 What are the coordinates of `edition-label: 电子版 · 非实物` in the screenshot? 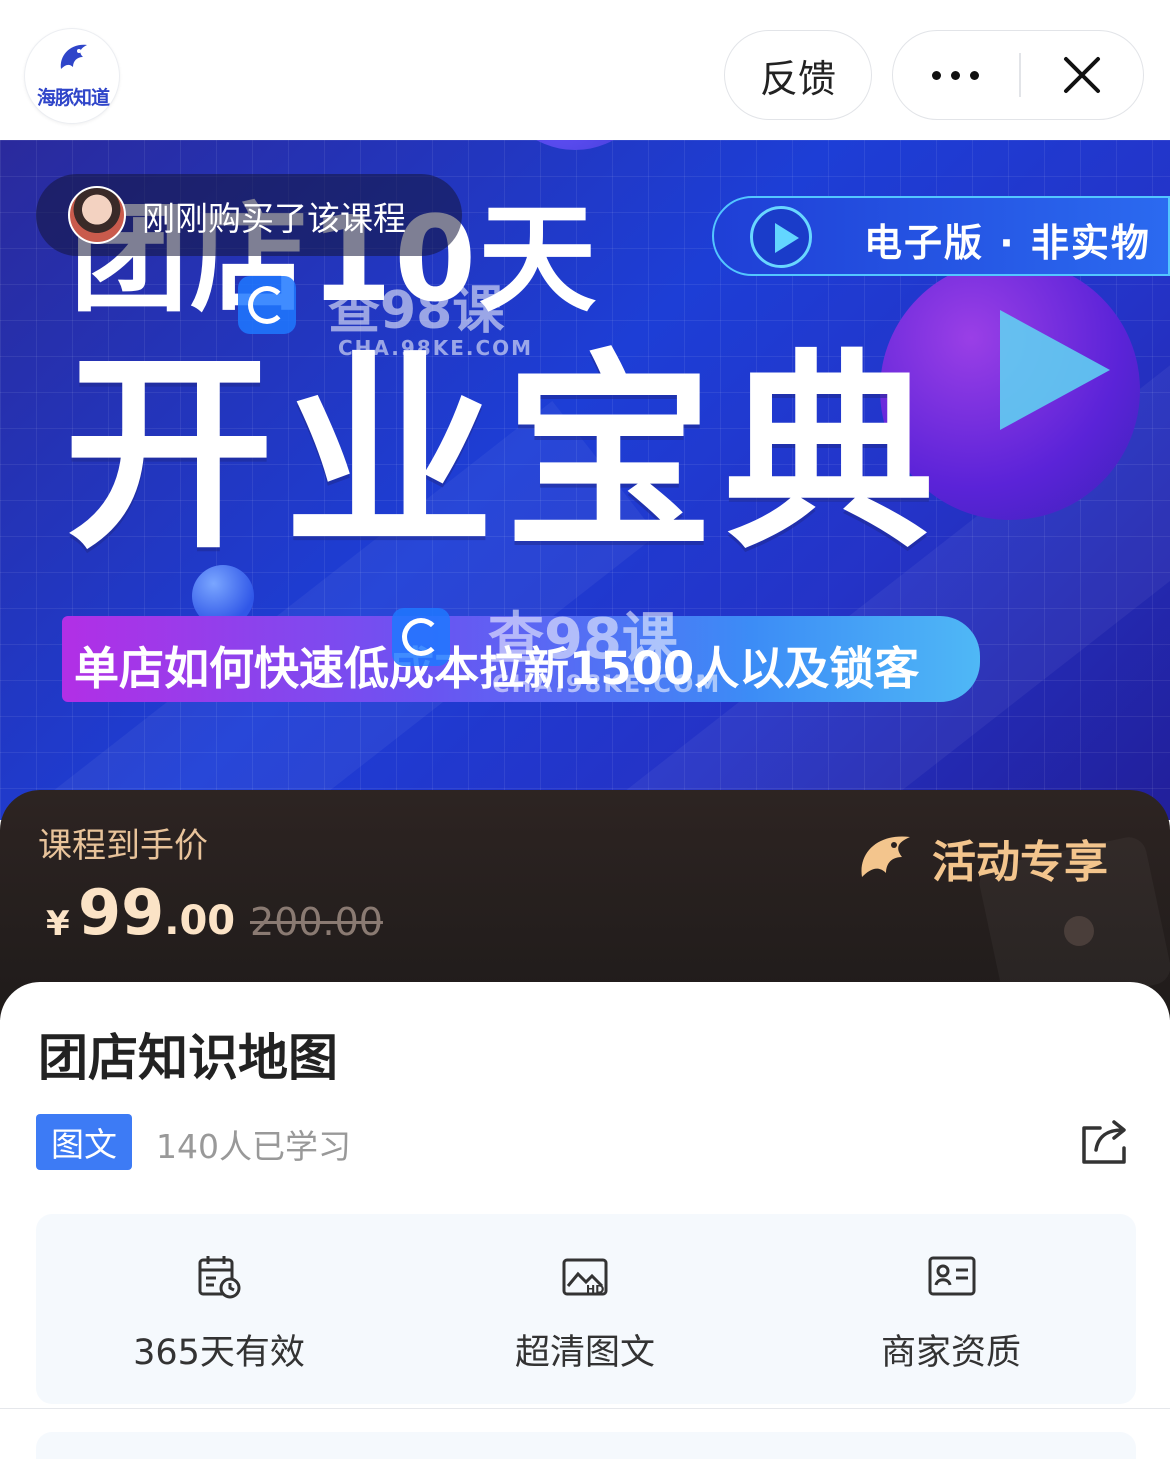 It's located at (1007, 243).